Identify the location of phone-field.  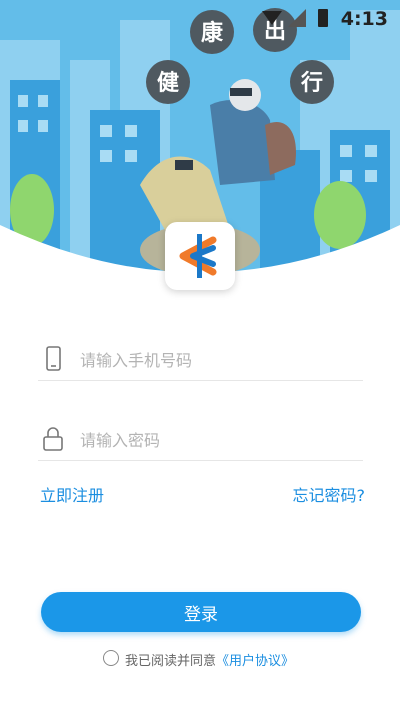
(200, 359).